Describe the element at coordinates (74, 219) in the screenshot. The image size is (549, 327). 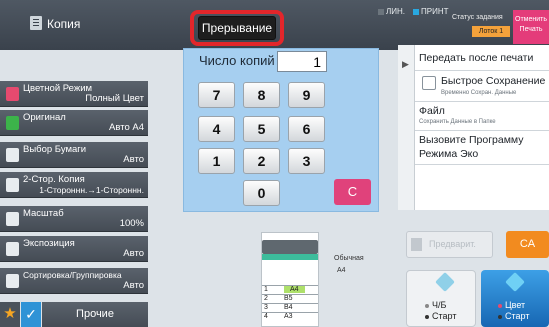
I see `sidebar-item-zoom: Масштаб 100%` at that location.